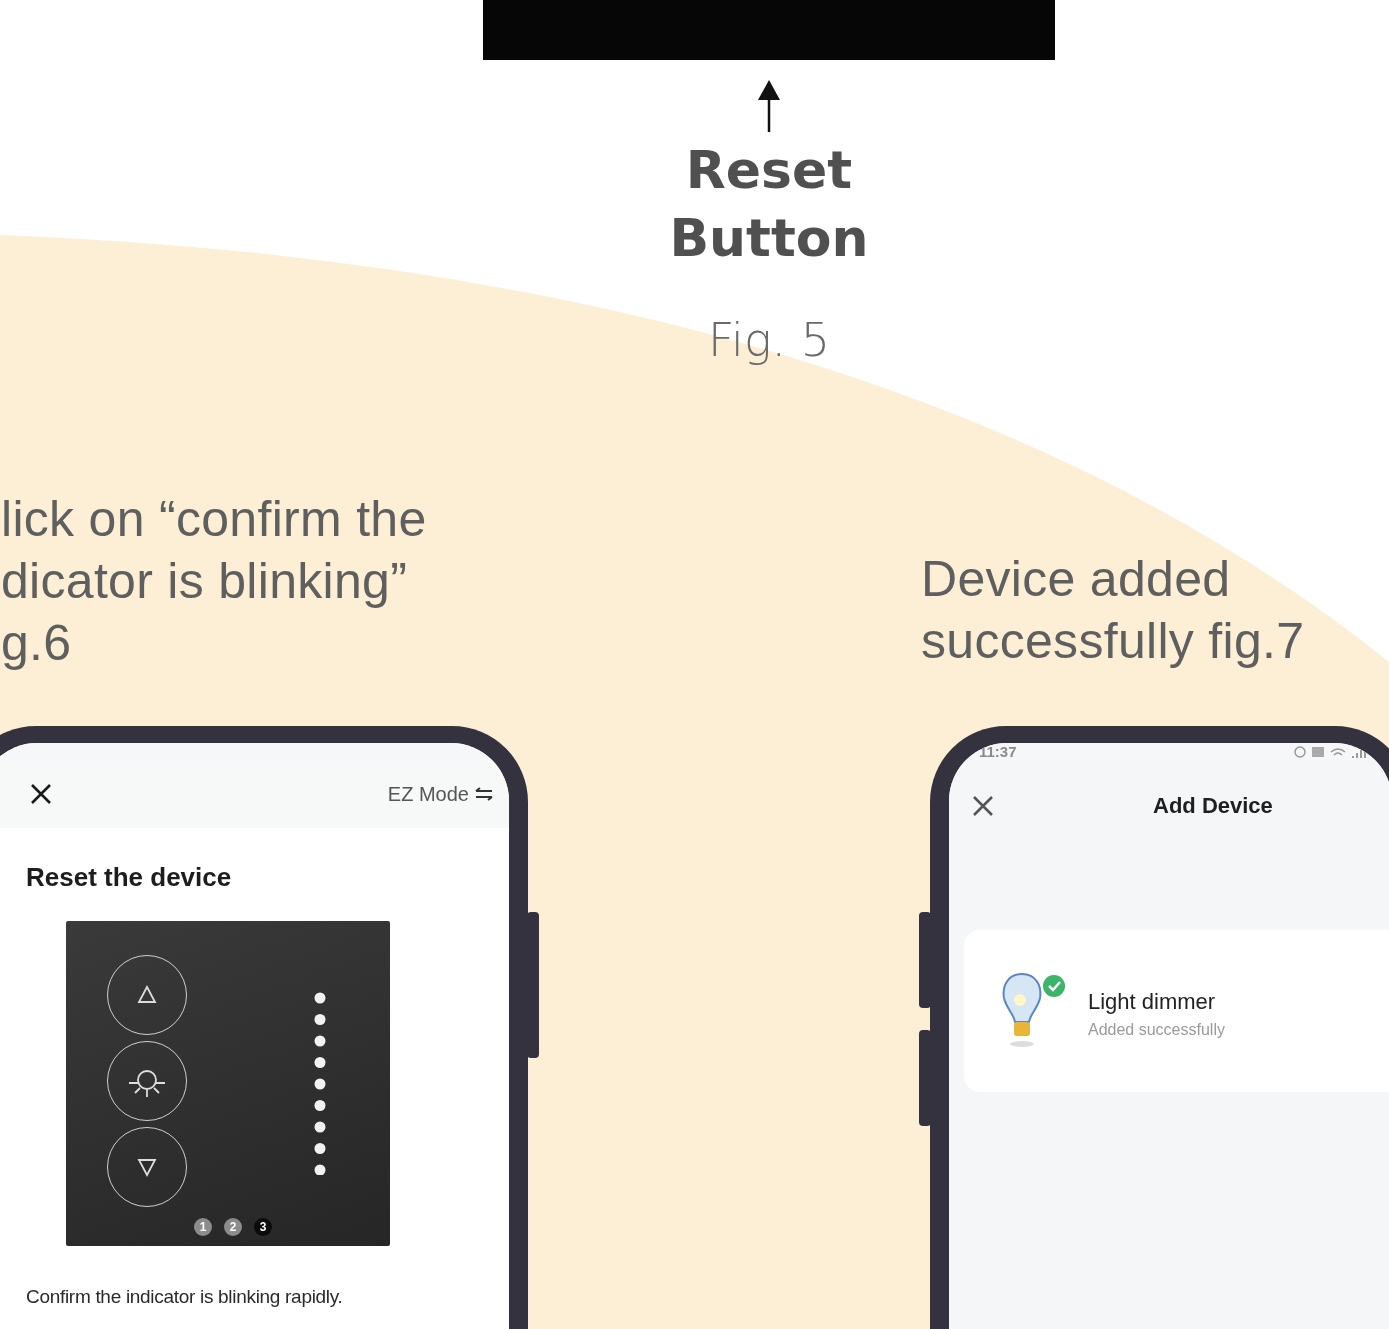  I want to click on instruction-text: Confirm the indicator is blinking rapidly., so click(185, 1297).